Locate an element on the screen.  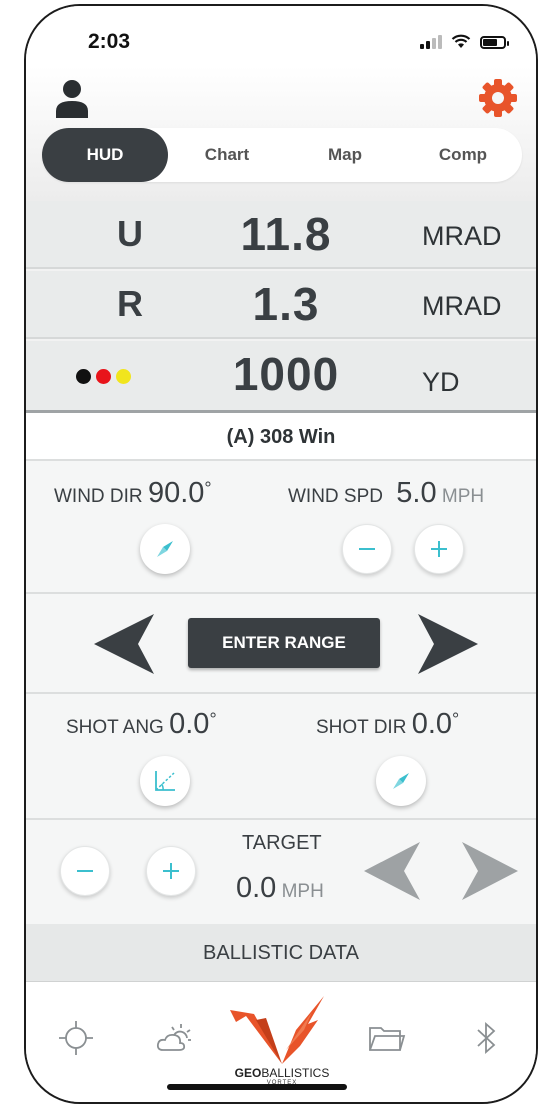
target-speed-value: 0.0 is located at coordinates (256, 888).